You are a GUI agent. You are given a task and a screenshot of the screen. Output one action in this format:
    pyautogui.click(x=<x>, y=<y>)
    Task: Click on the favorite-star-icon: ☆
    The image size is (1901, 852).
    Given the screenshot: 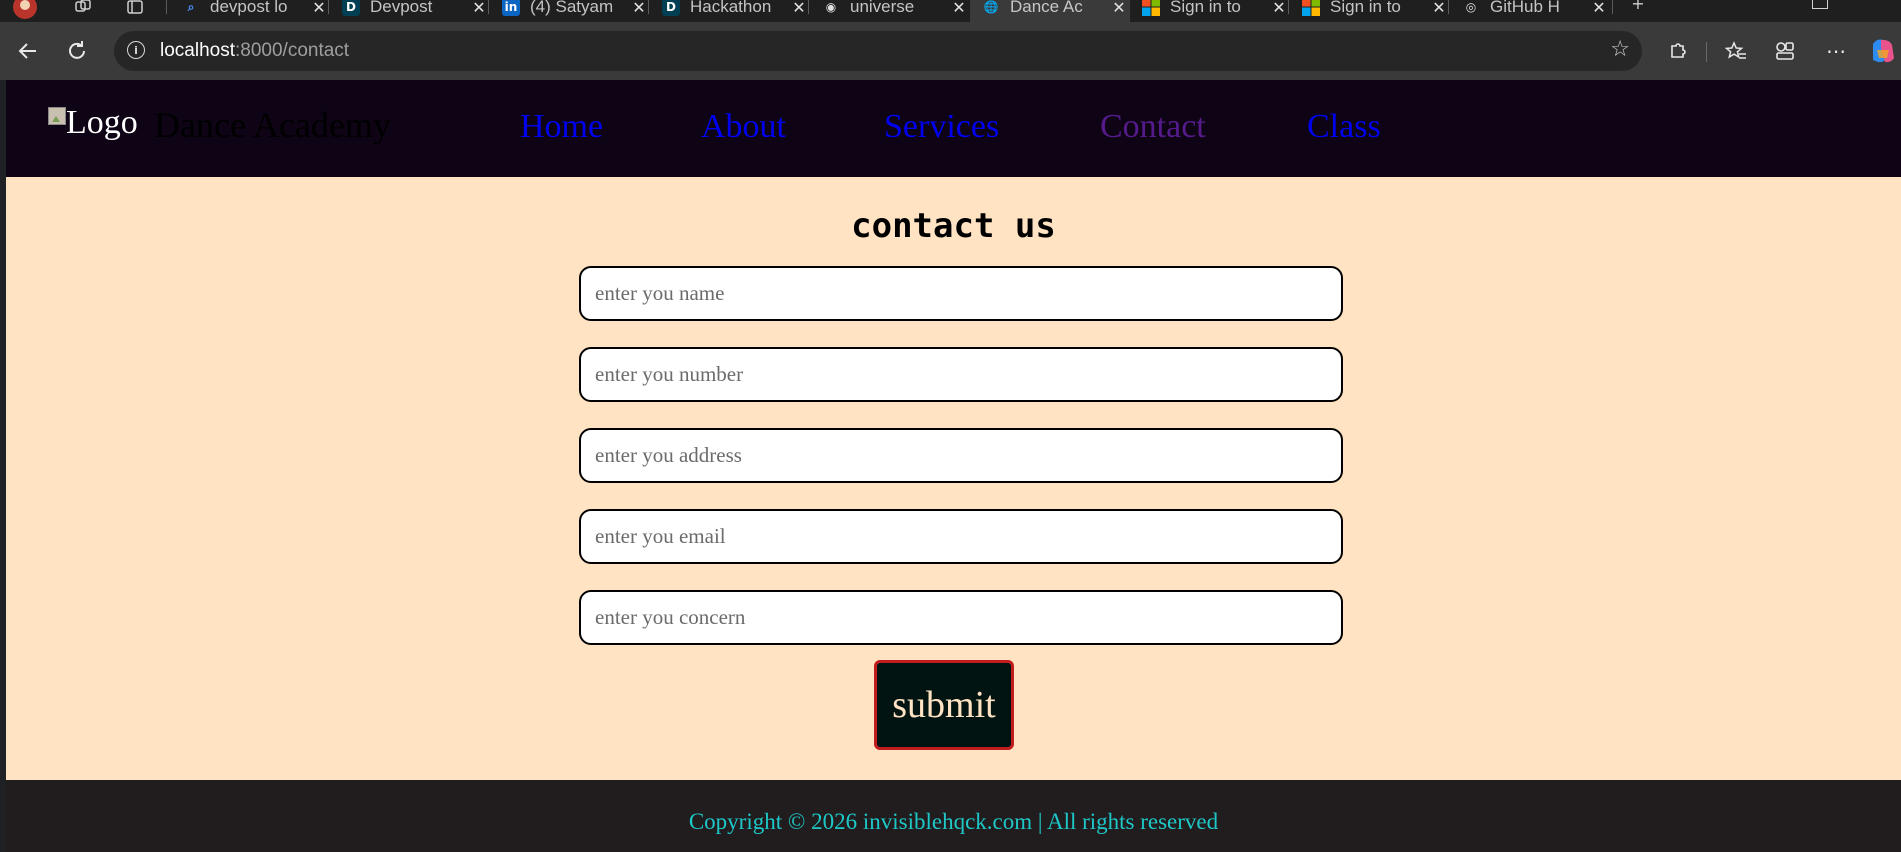 What is the action you would take?
    pyautogui.click(x=1620, y=49)
    